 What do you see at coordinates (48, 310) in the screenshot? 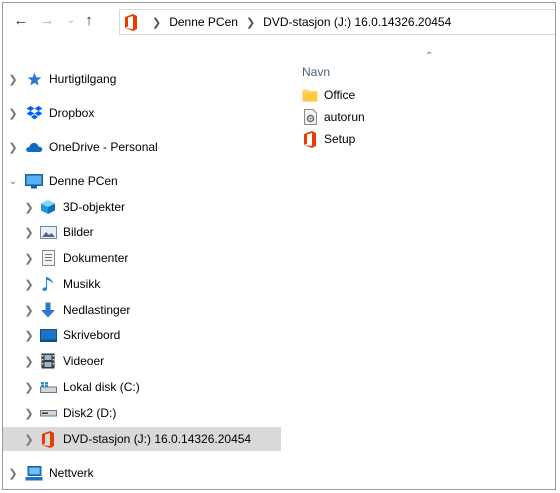
I see `download-icon` at bounding box center [48, 310].